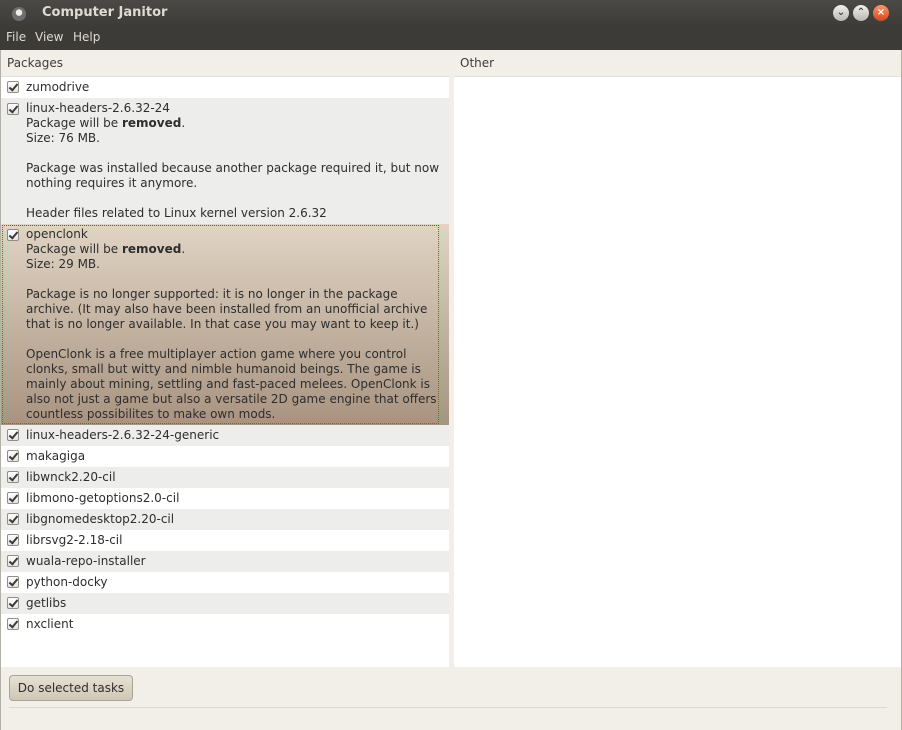  I want to click on close-icon: ×, so click(881, 13).